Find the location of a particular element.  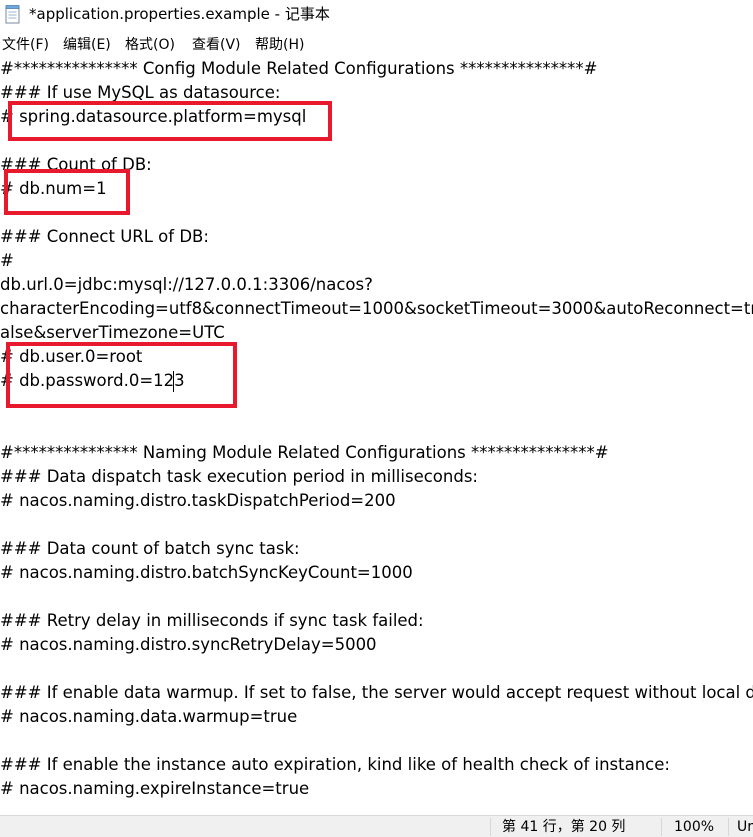

editor-line: # spring.datasource.platform=mysql is located at coordinates (153, 116).